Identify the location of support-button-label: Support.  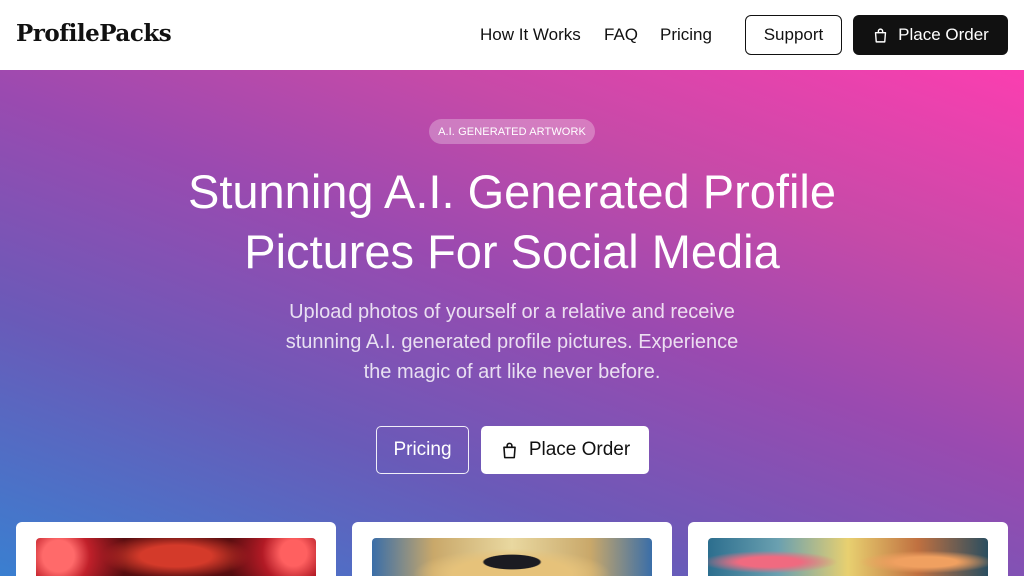
(793, 34).